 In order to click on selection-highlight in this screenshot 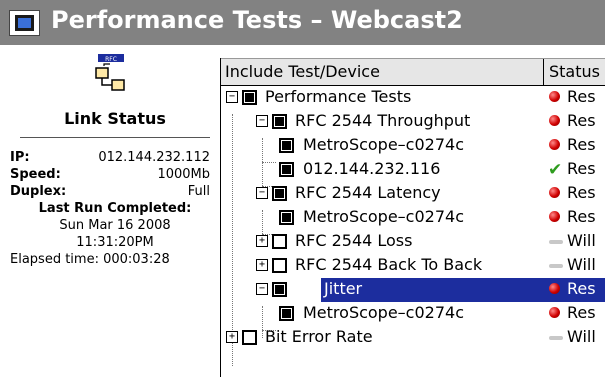, I will do `click(463, 290)`.